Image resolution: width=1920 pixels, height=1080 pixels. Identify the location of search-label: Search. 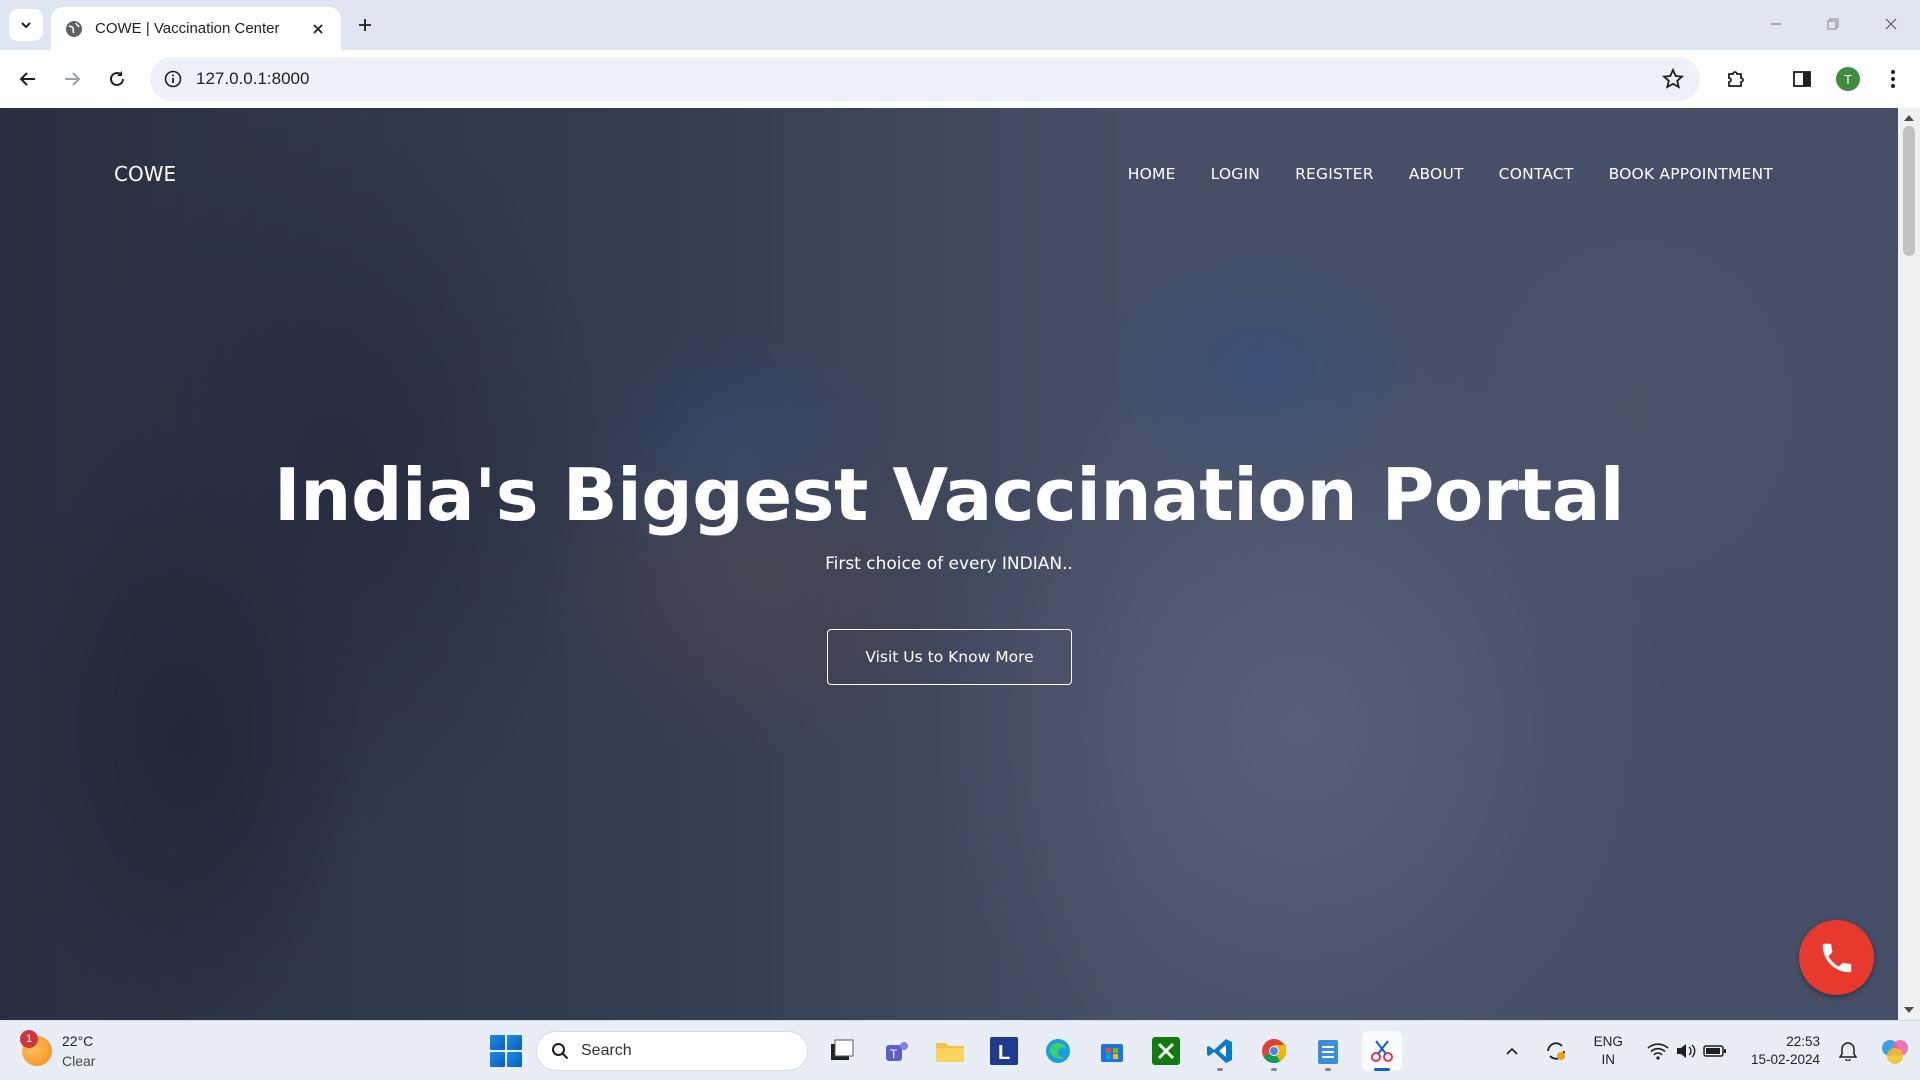
(606, 1050).